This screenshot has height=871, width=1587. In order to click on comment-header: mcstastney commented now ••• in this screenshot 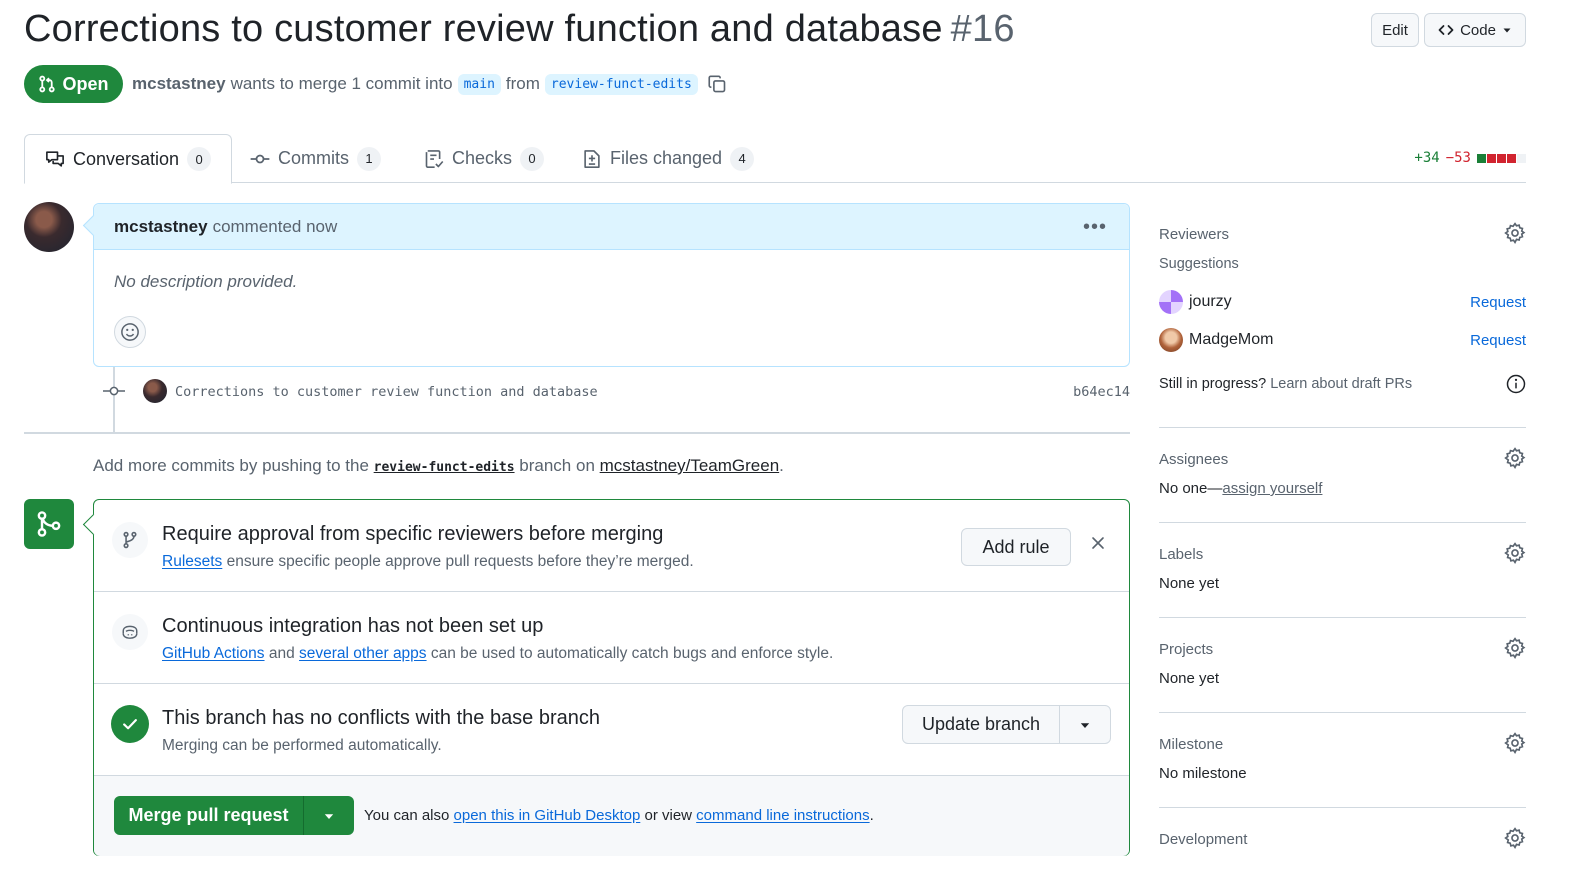, I will do `click(611, 227)`.